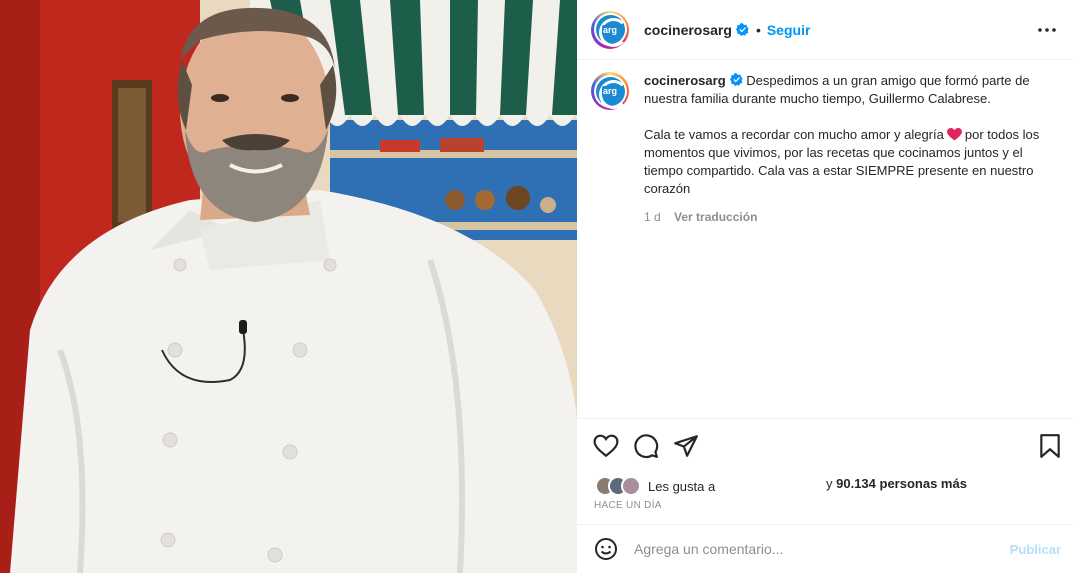 Image resolution: width=1073 pixels, height=573 pixels. Describe the element at coordinates (682, 486) in the screenshot. I see `likes-prefix: Les gusta a` at that location.